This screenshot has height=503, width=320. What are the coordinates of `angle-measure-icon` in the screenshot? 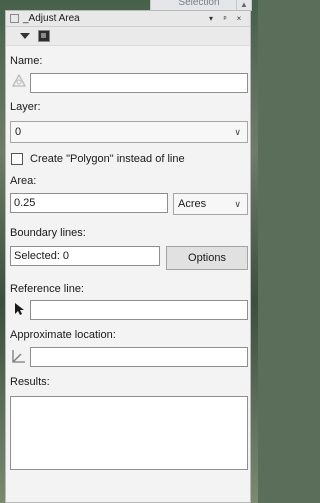 It's located at (18, 355).